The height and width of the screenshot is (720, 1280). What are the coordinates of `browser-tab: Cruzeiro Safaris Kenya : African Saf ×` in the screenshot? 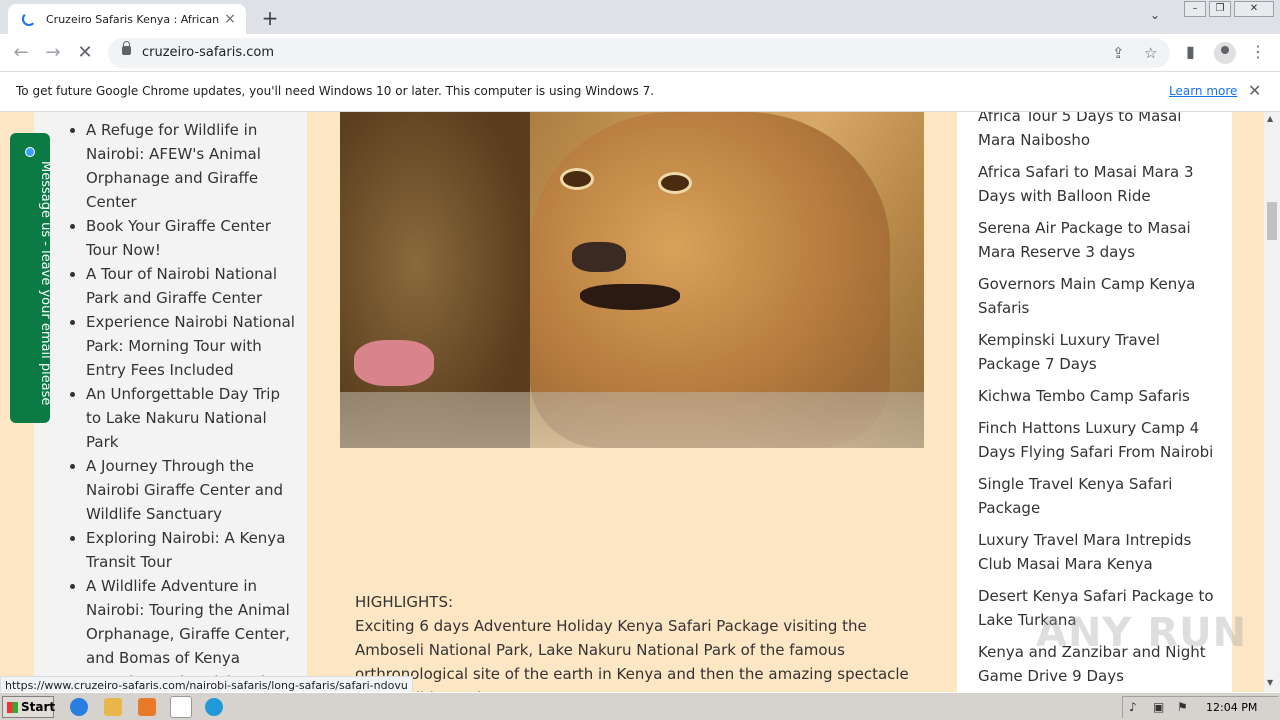 It's located at (127, 19).